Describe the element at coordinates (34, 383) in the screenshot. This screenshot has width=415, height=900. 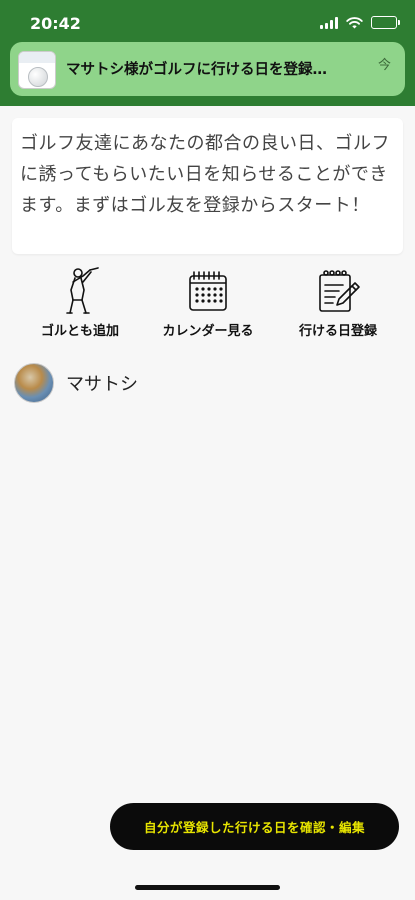
I see `avatar` at that location.